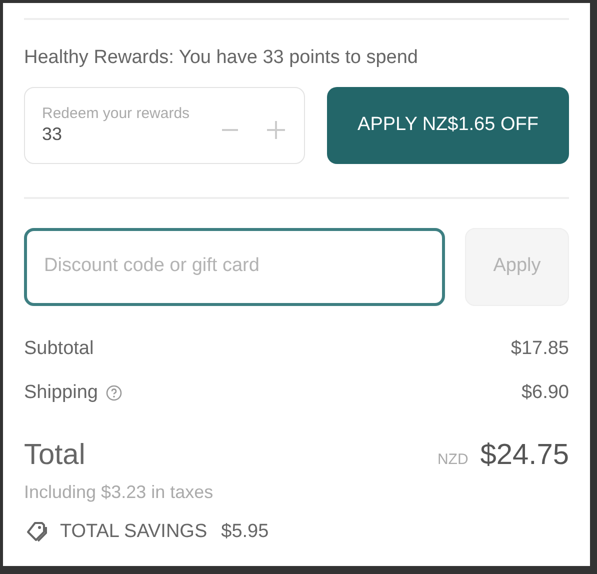  Describe the element at coordinates (59, 348) in the screenshot. I see `summary-label: Subtotal` at that location.